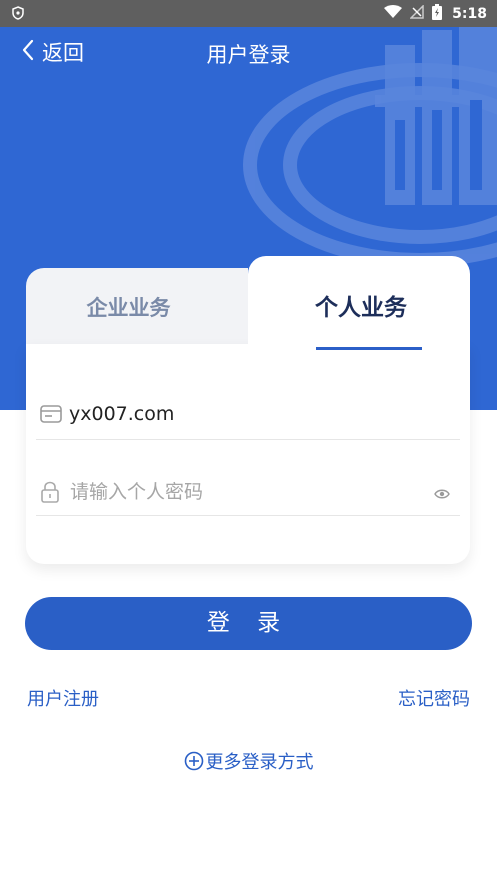 The image size is (497, 883). What do you see at coordinates (248, 13) in the screenshot?
I see `status-bar: 5:18` at bounding box center [248, 13].